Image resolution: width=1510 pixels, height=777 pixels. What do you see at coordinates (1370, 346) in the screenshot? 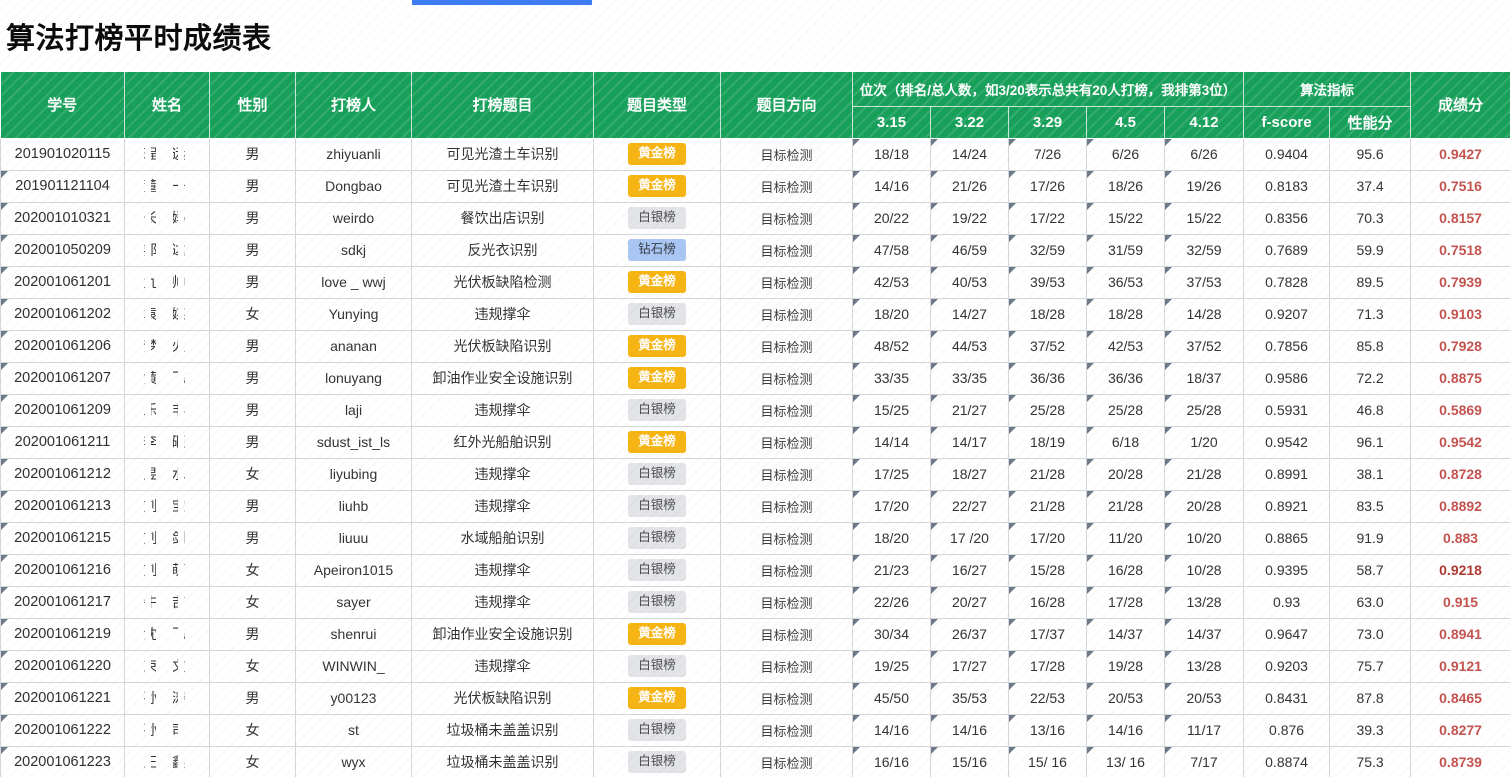
I see `cell-perf: 85.8` at bounding box center [1370, 346].